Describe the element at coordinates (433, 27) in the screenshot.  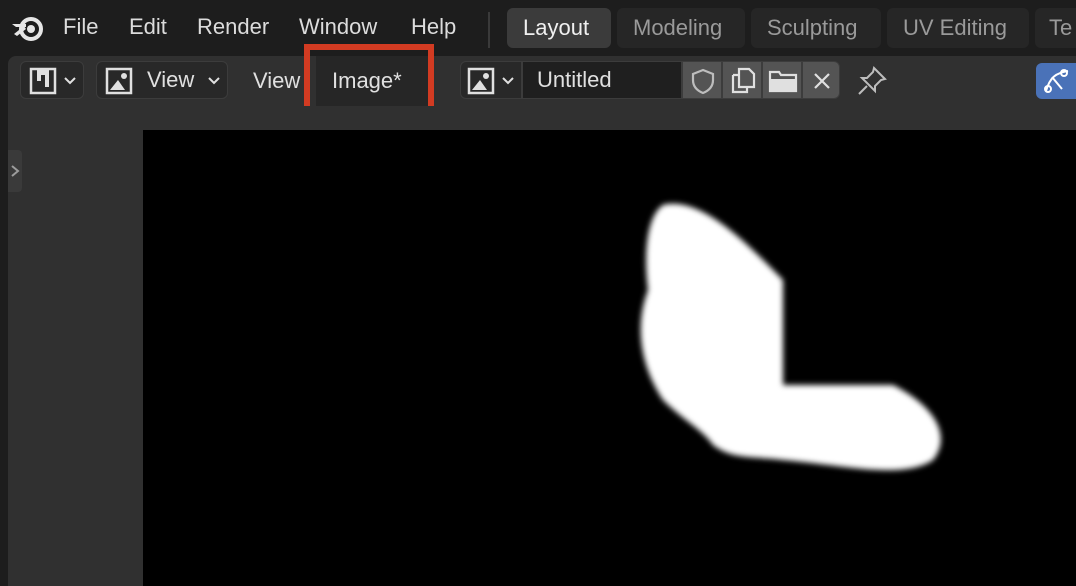
I see `menu-help: Help` at that location.